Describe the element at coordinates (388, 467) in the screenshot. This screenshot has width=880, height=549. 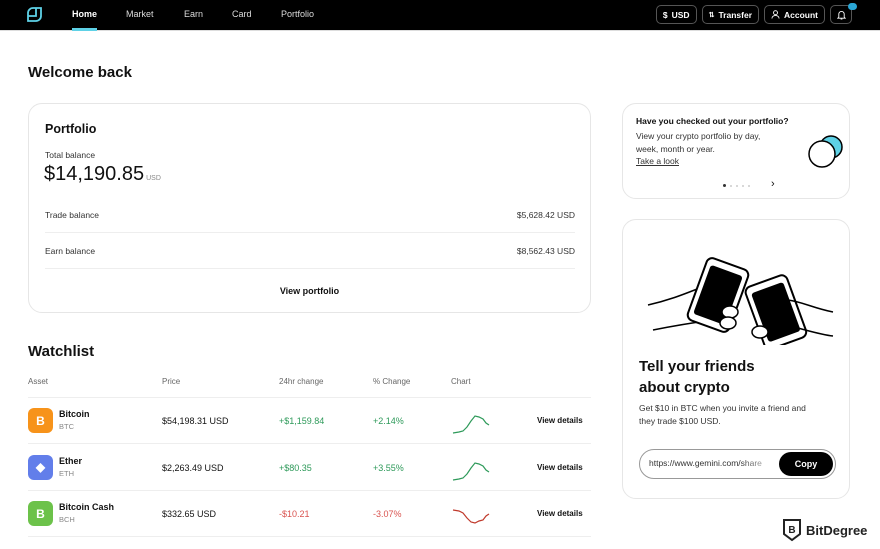
I see `coin-pct-change: +3.55%` at that location.